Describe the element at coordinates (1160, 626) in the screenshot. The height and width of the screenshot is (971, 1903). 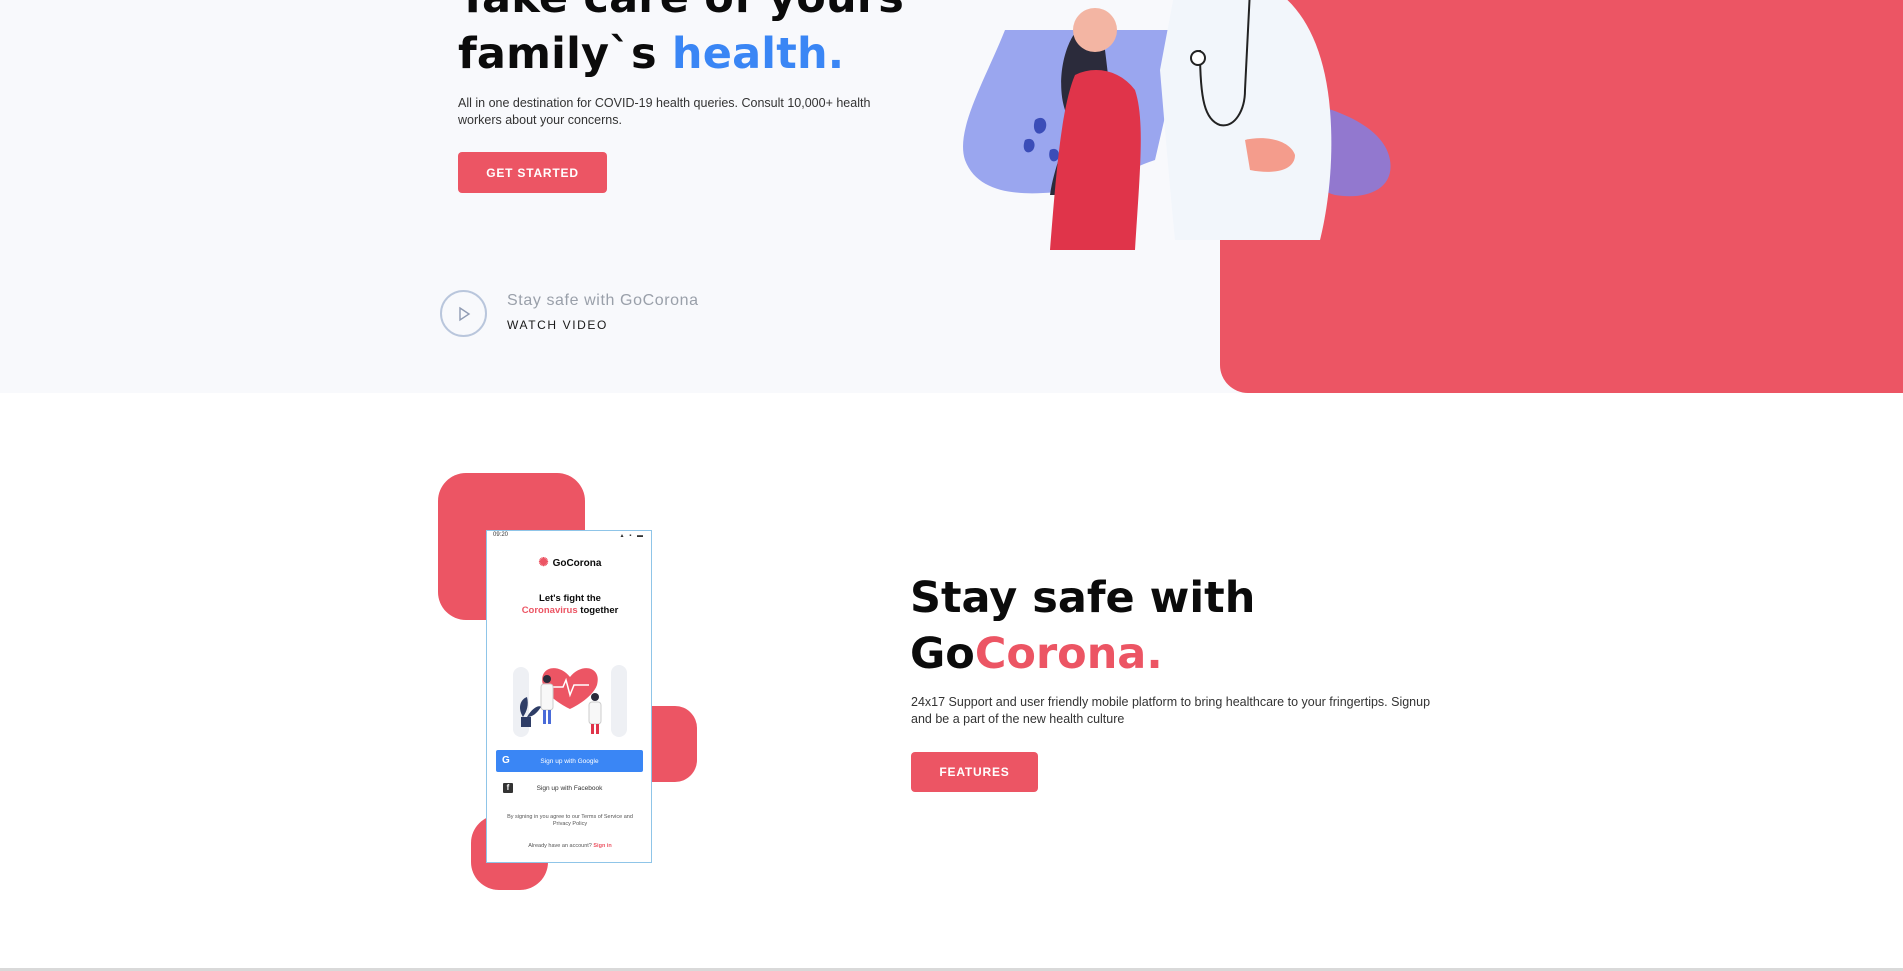
I see `app-section-title: Stay safe with GoCorona.` at that location.